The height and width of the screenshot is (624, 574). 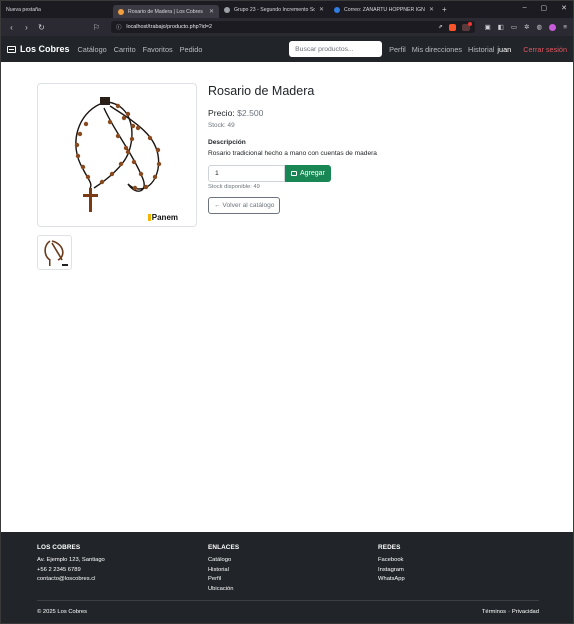 I want to click on tab-correo: Correo: ZAÑARTU HOPPNER IGNACI ✕, so click(x=384, y=9).